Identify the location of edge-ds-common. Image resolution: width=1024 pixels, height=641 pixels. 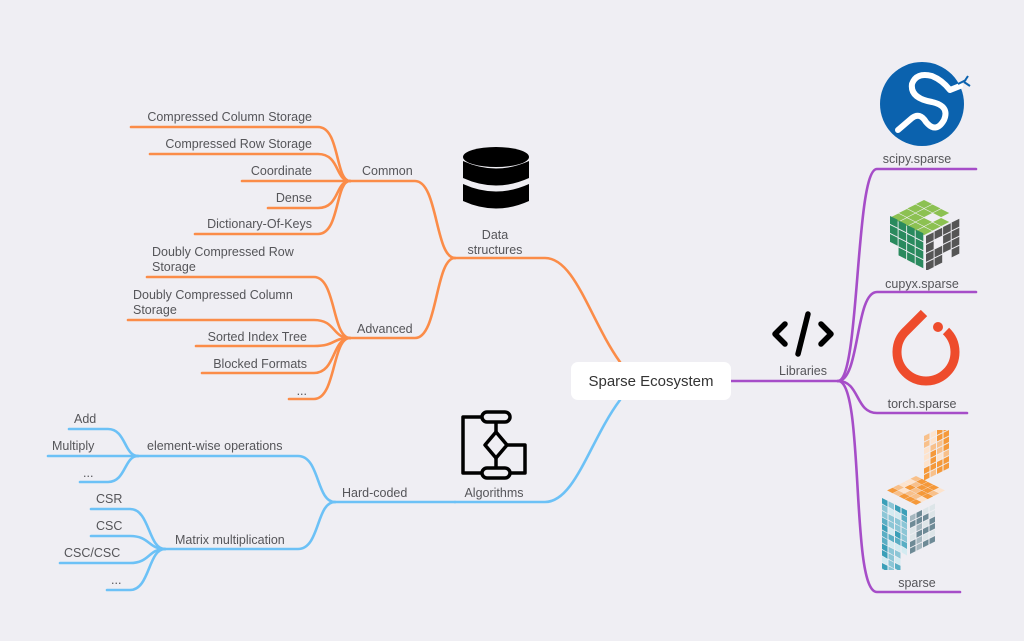
(402, 219).